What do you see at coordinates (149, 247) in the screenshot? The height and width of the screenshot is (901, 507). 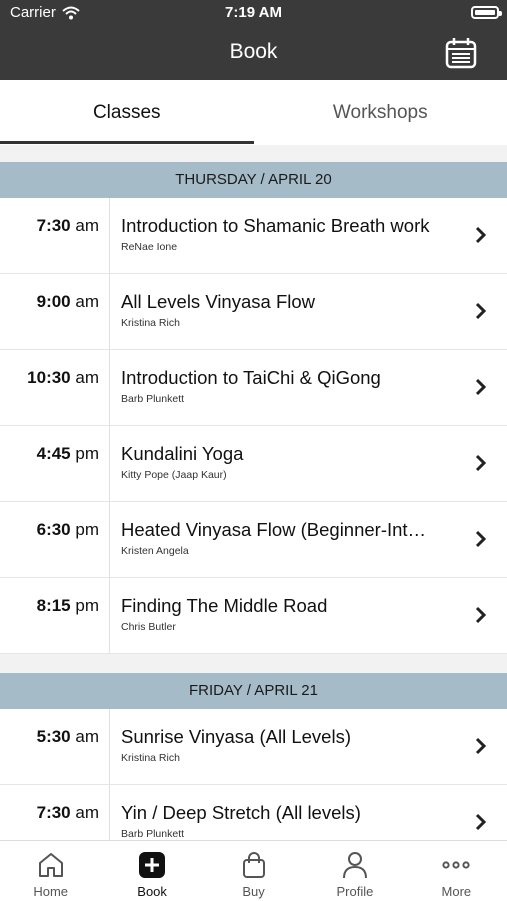 I see `instructor-name: ReNae Ione` at bounding box center [149, 247].